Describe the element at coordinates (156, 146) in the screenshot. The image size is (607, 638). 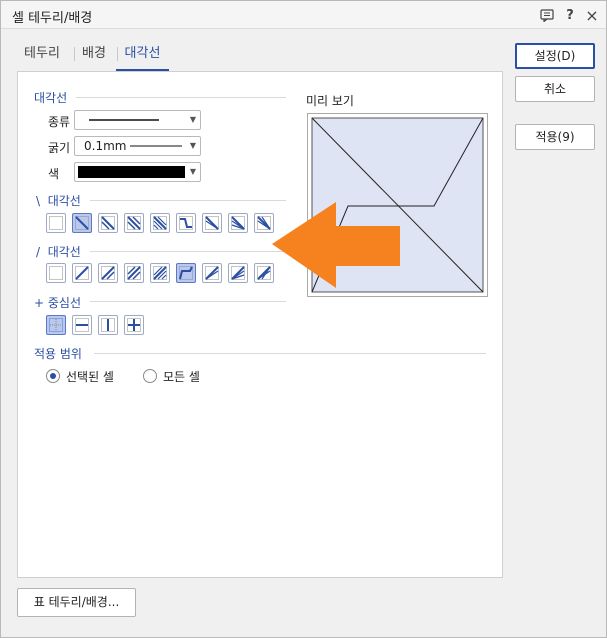
I see `thin-line-sample-icon` at that location.